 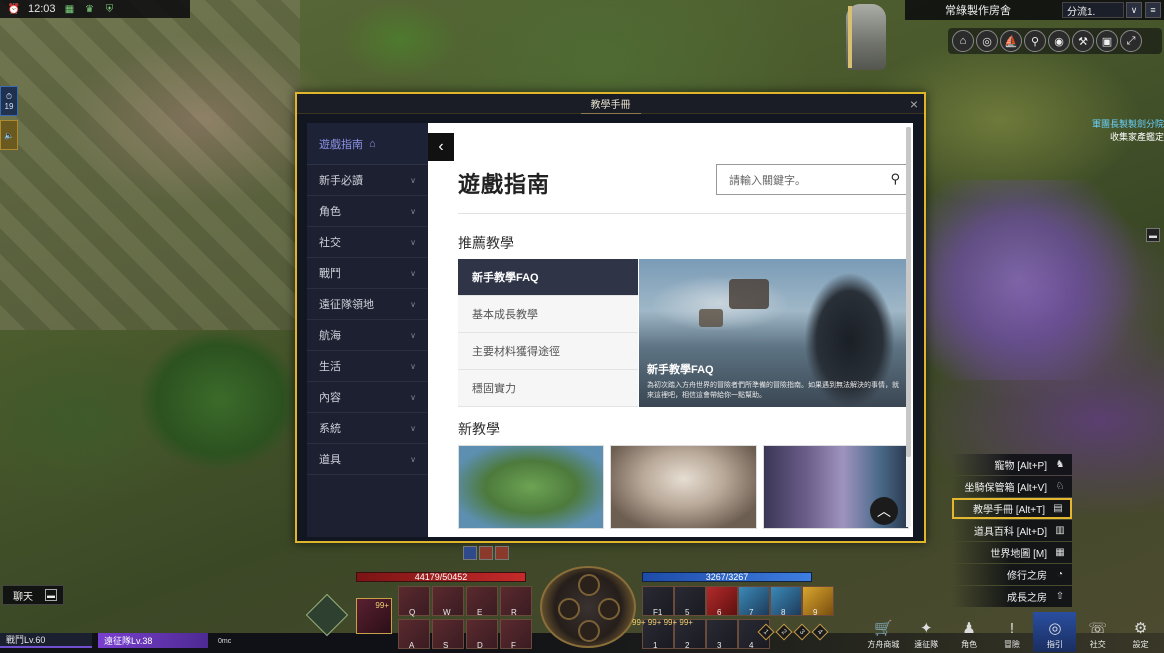 What do you see at coordinates (884, 511) in the screenshot?
I see `scroll-to-top-button: ︿` at bounding box center [884, 511].